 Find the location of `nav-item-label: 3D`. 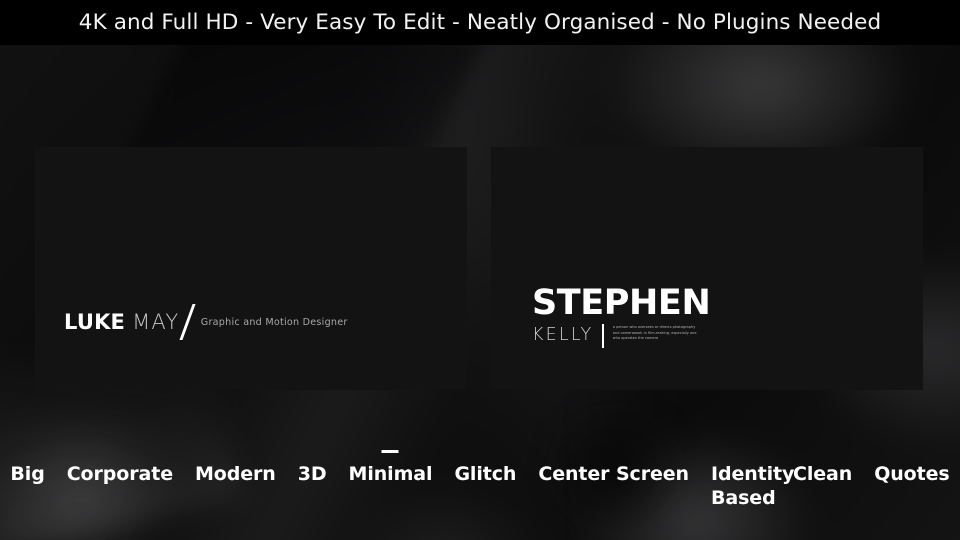

nav-item-label: 3D is located at coordinates (312, 474).